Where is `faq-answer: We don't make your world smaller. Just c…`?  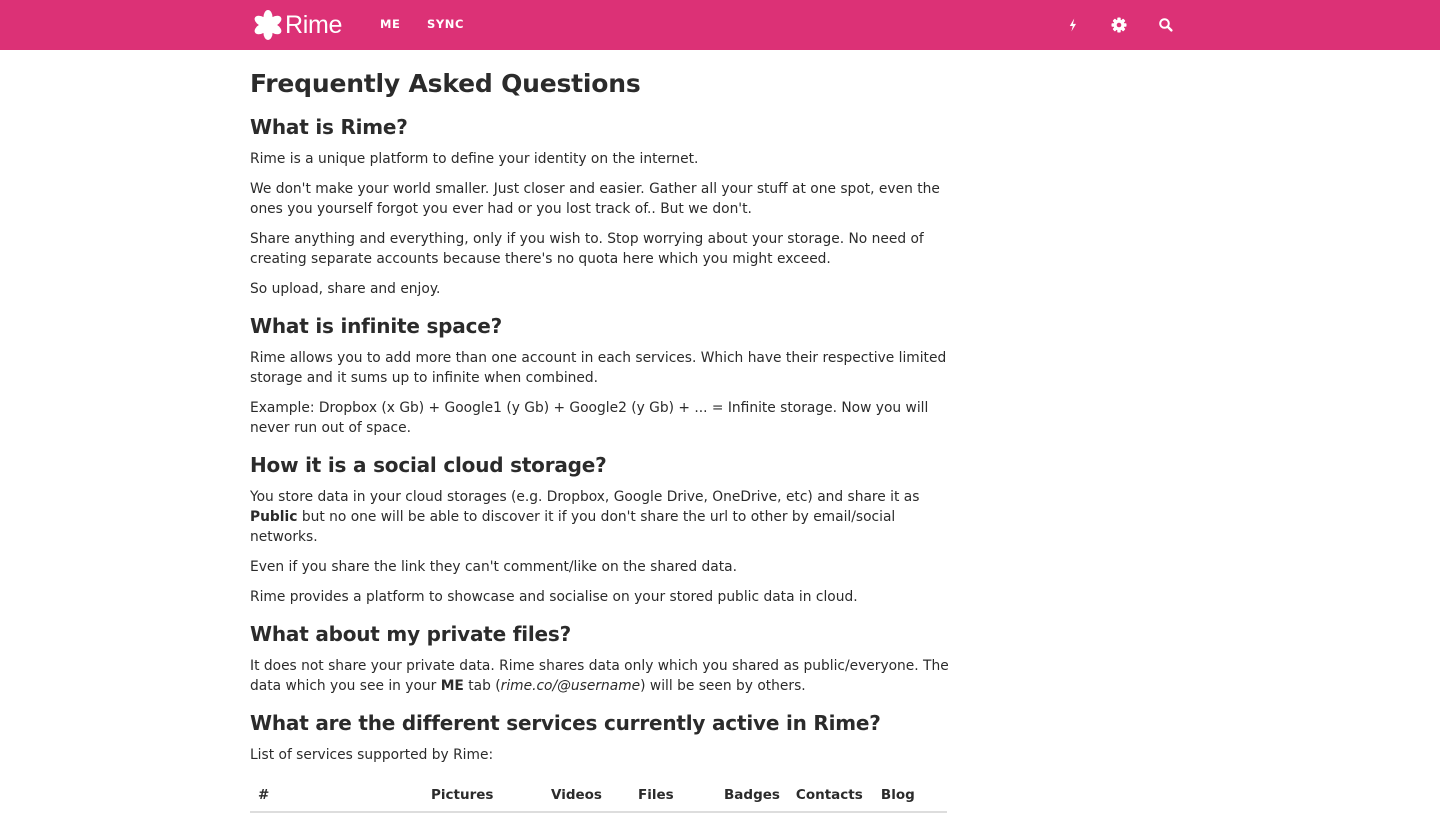 faq-answer: We don't make your world smaller. Just c… is located at coordinates (595, 199).